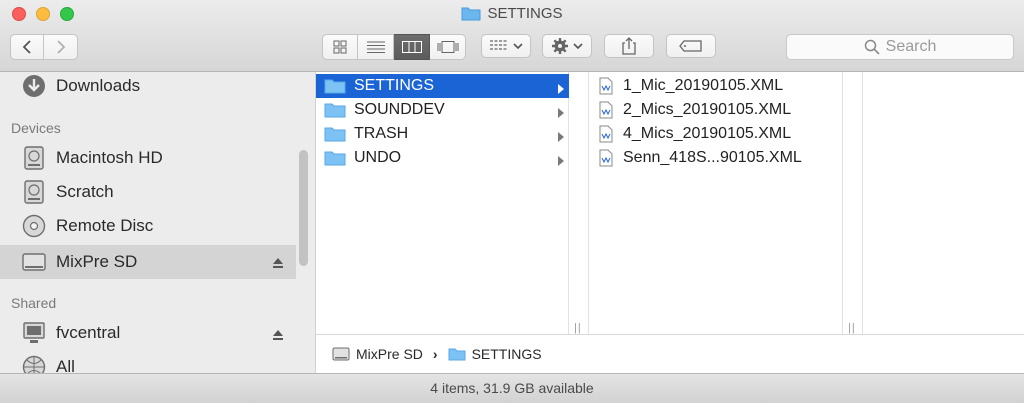  I want to click on file-row: 4_Mics_20190105.XML, so click(716, 134).